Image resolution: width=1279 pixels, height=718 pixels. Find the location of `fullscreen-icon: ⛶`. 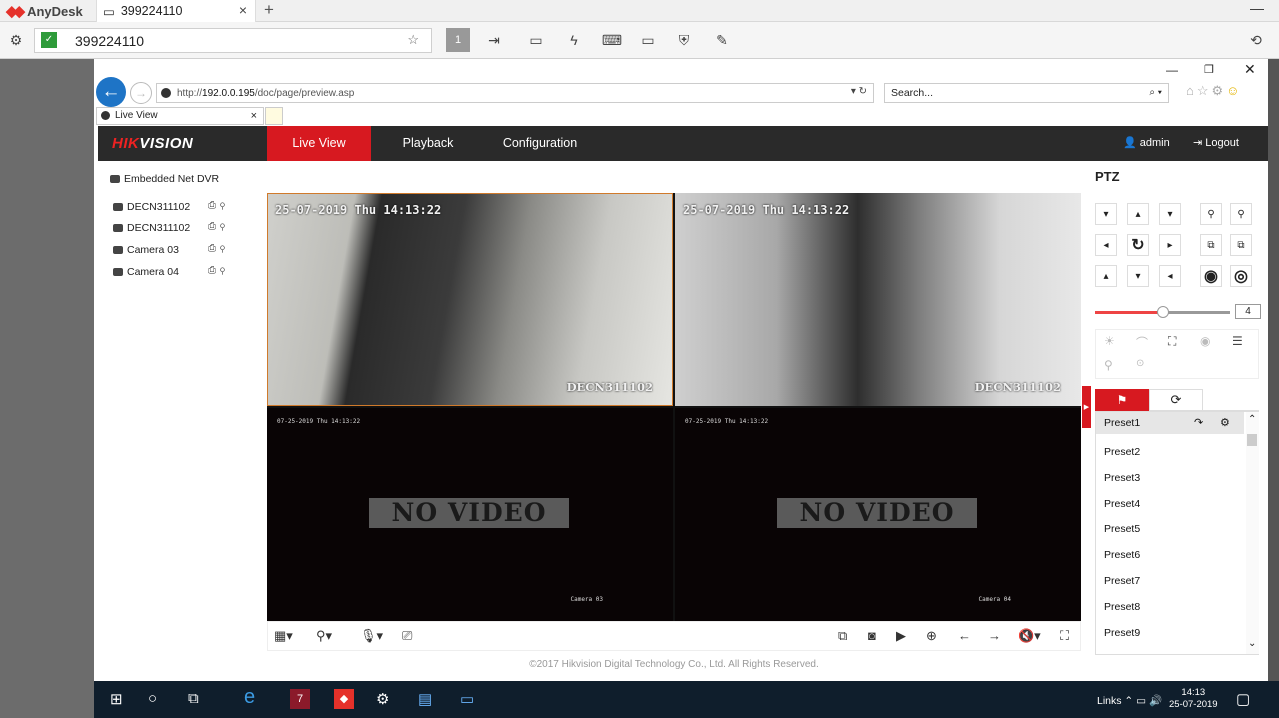

fullscreen-icon: ⛶ is located at coordinates (1064, 636).